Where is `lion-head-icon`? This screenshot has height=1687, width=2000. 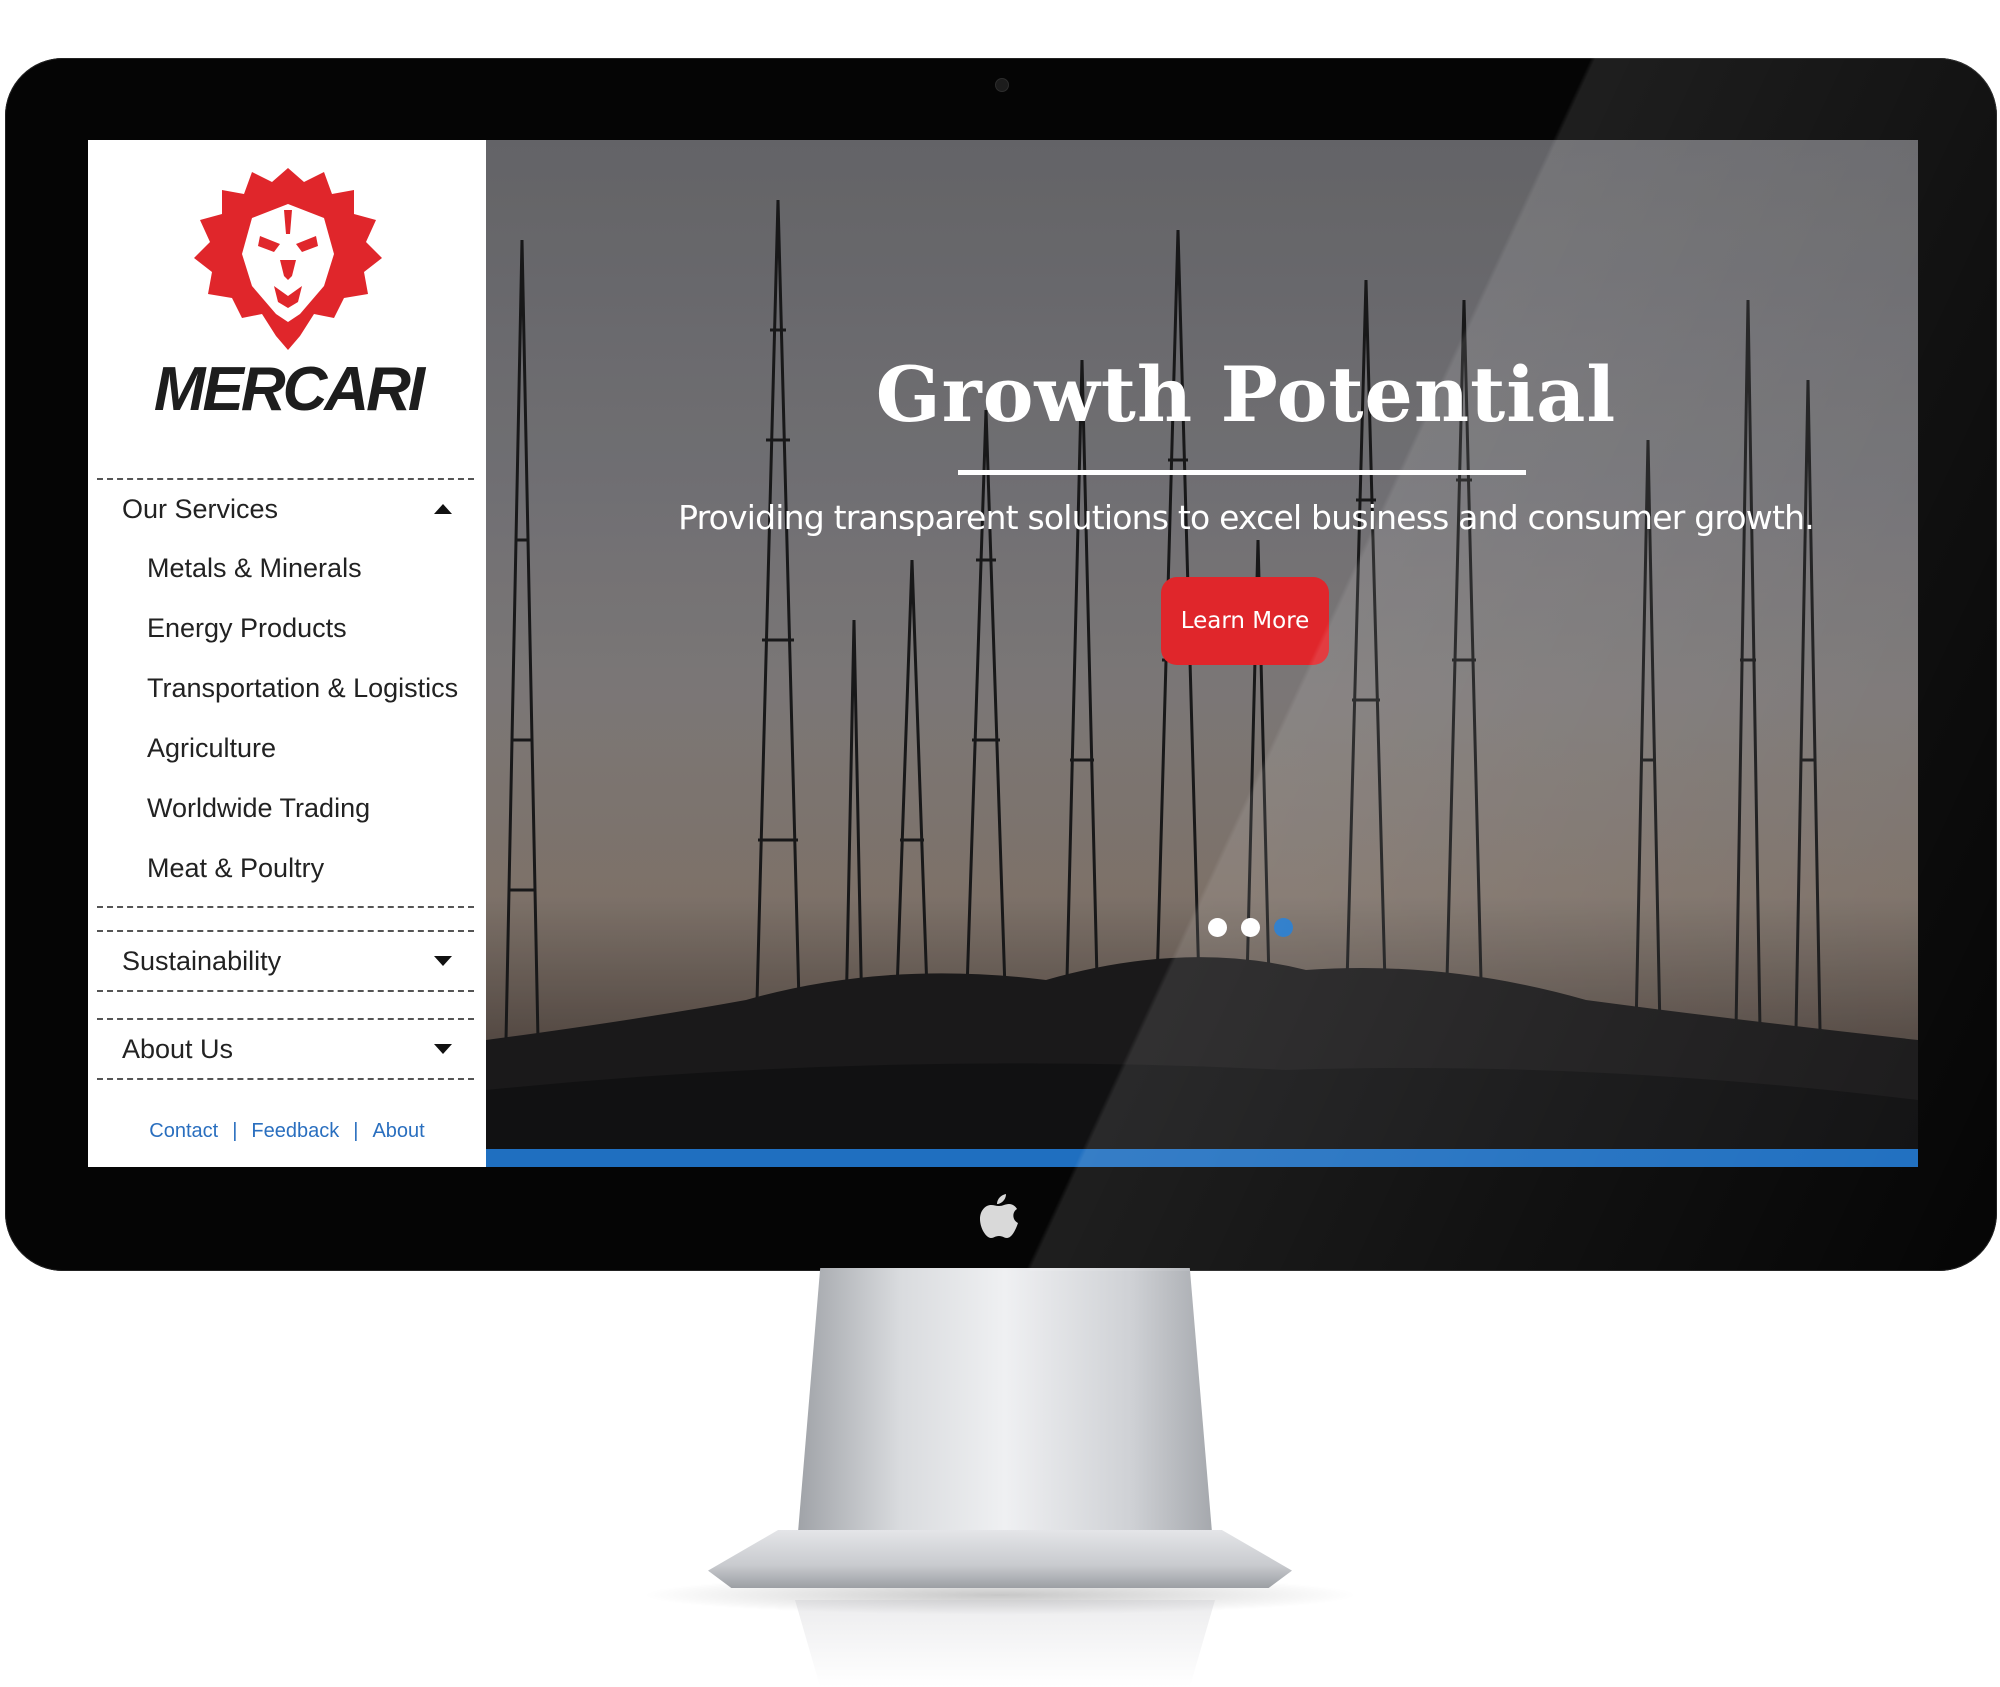 lion-head-icon is located at coordinates (288, 259).